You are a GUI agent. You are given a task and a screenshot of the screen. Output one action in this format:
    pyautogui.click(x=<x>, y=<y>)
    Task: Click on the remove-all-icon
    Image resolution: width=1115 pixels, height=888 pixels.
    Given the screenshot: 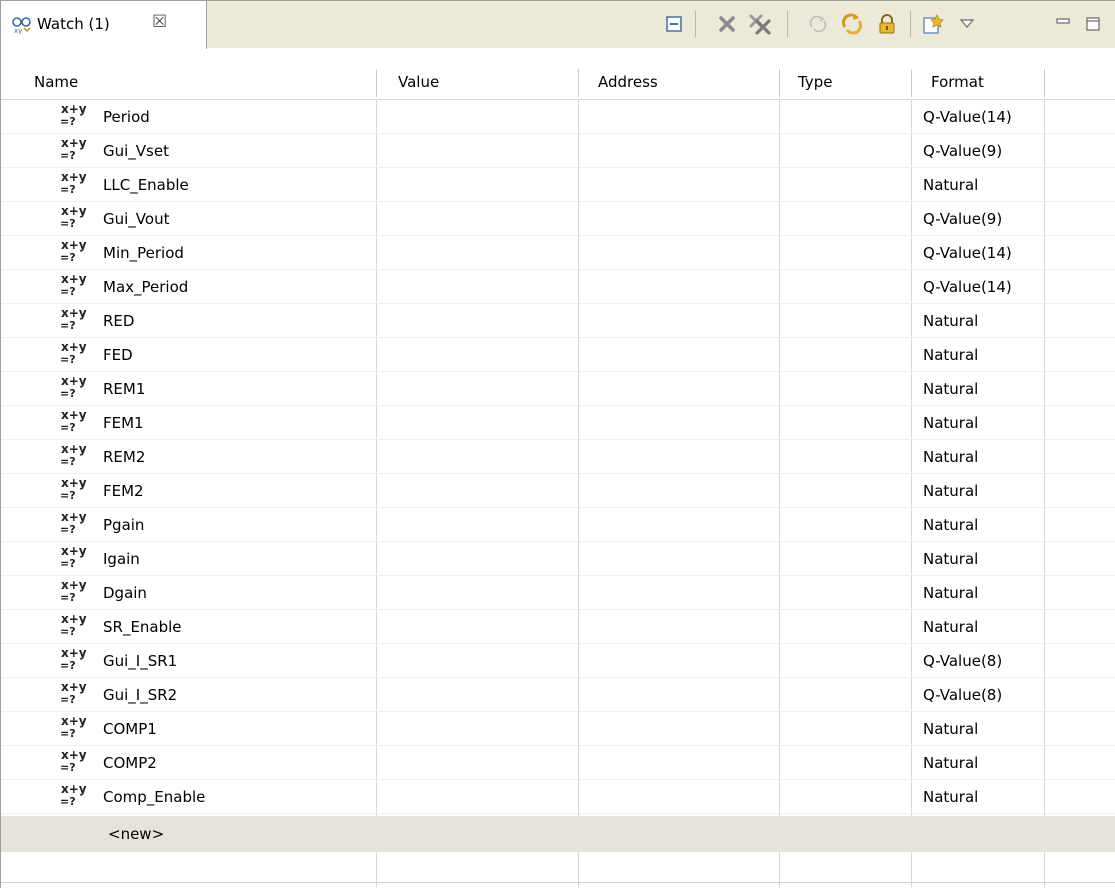 What is the action you would take?
    pyautogui.click(x=760, y=24)
    